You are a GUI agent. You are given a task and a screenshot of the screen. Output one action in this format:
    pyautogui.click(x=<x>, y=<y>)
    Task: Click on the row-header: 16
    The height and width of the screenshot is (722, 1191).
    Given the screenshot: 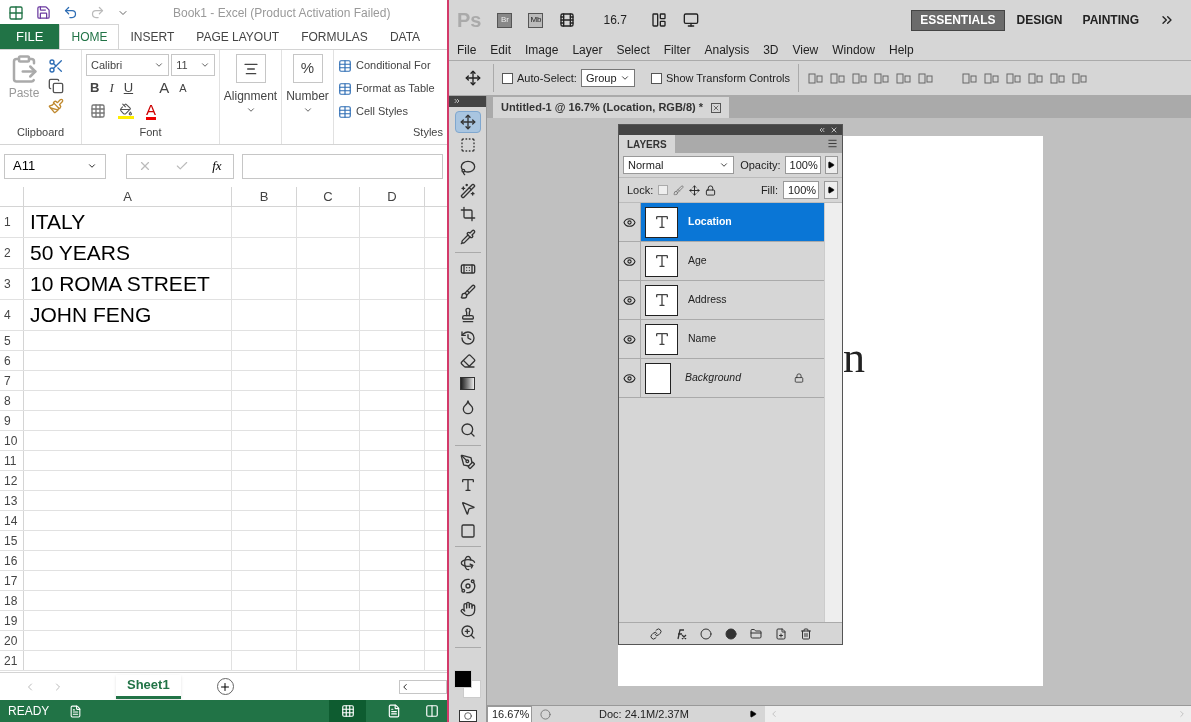 What is the action you would take?
    pyautogui.click(x=12, y=560)
    